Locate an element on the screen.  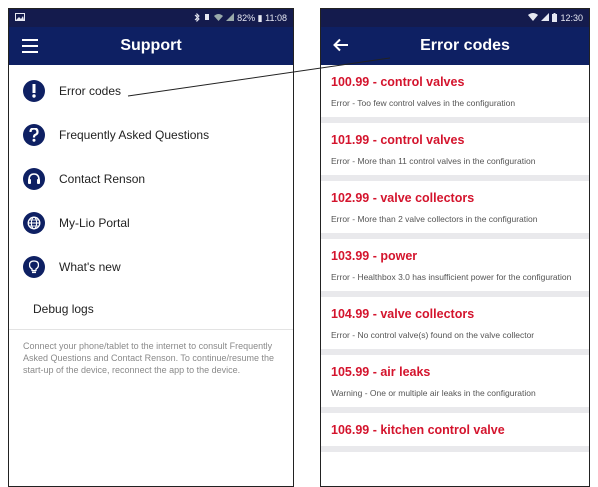
error-code-title: 102.99 - valve collectors is located at coordinates (403, 198).